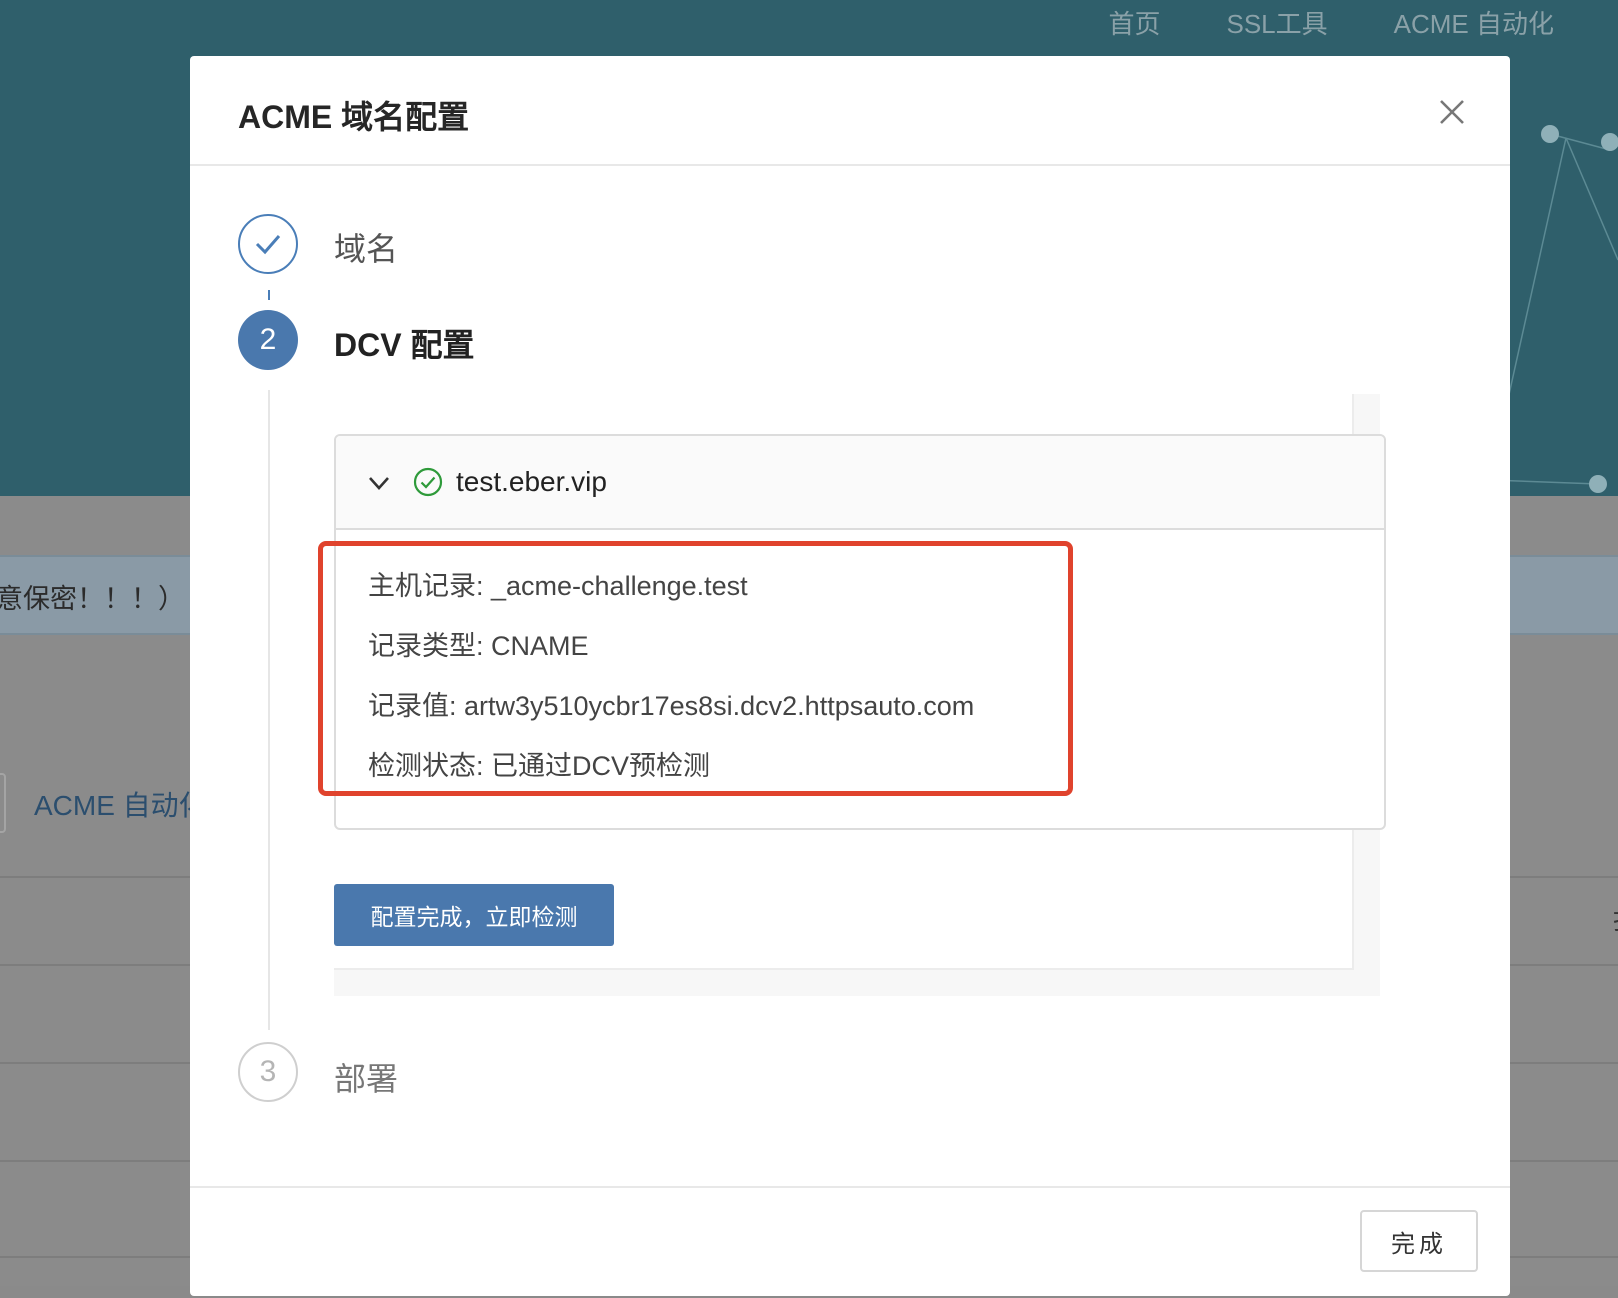 This screenshot has width=1618, height=1298. Describe the element at coordinates (1134, 24) in the screenshot. I see `nav-home: 首页` at that location.